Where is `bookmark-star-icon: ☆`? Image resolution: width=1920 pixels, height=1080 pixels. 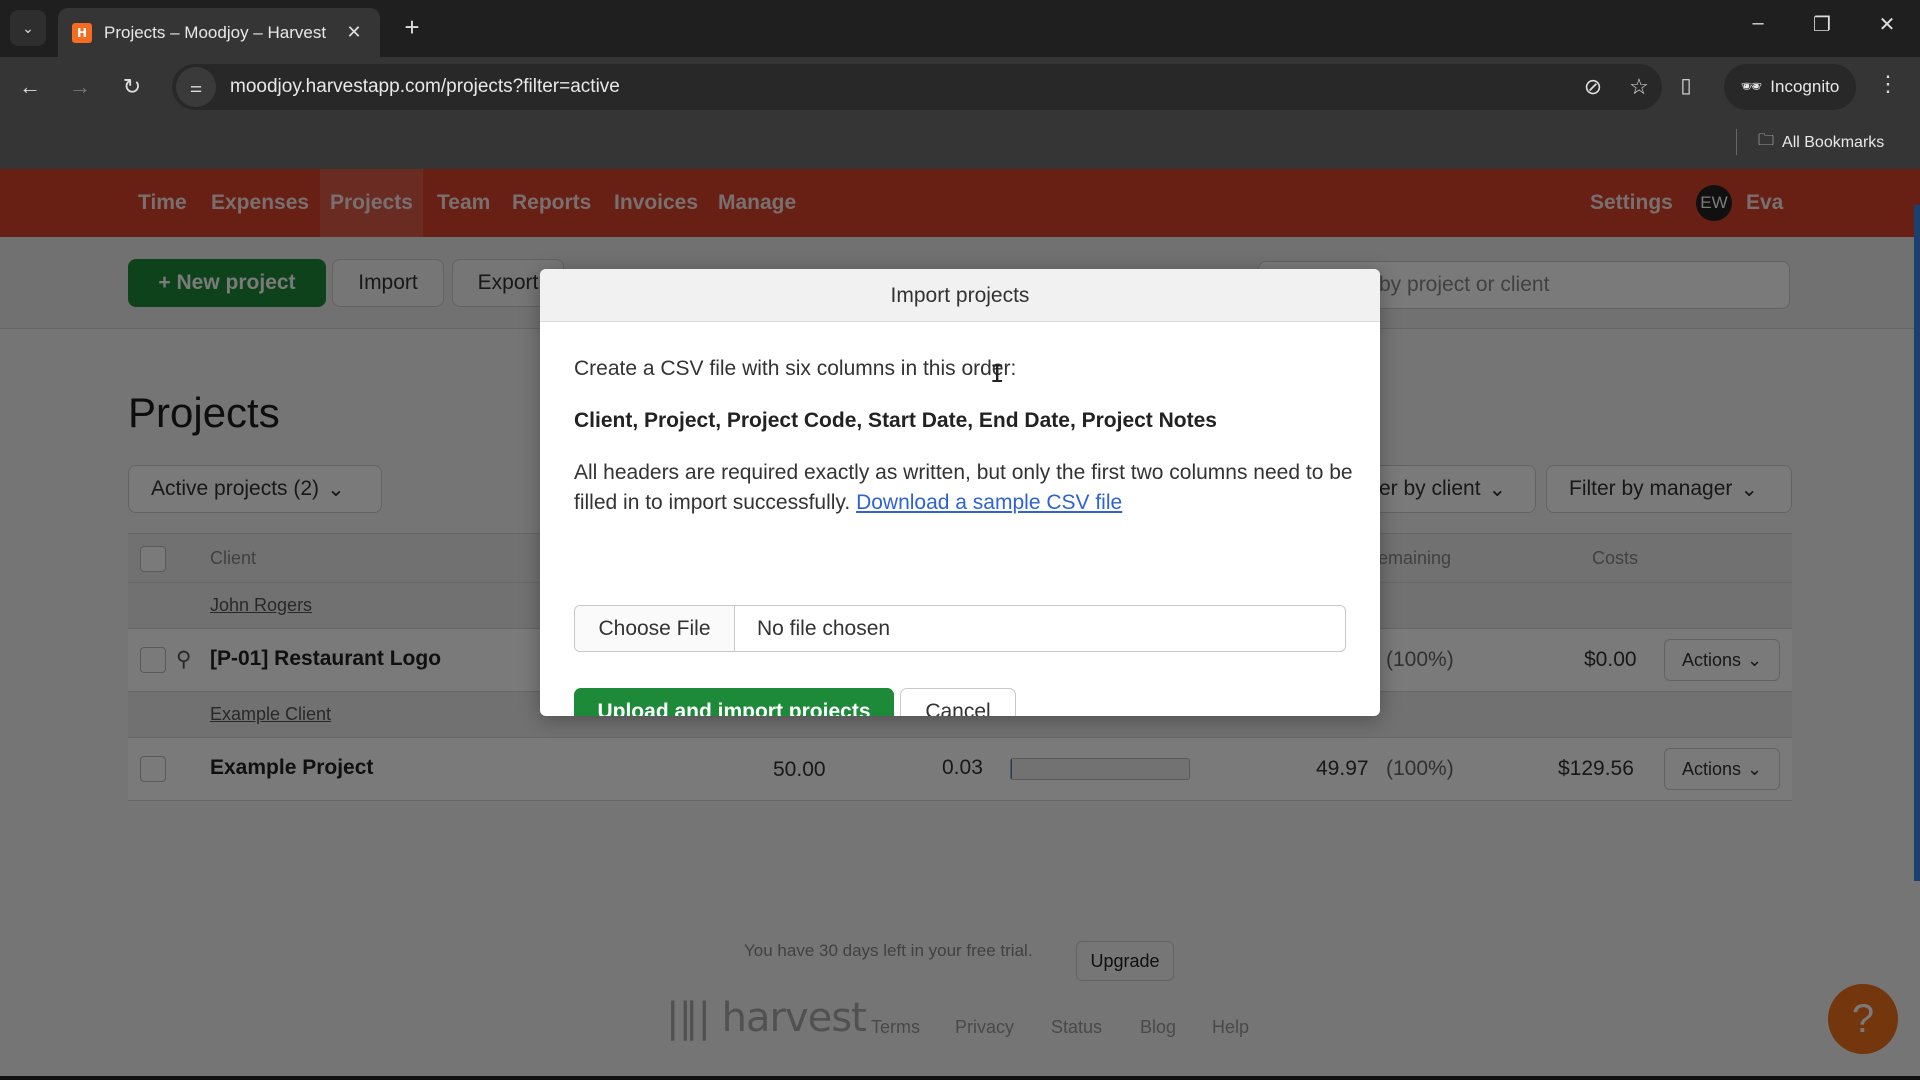 bookmark-star-icon: ☆ is located at coordinates (1639, 87).